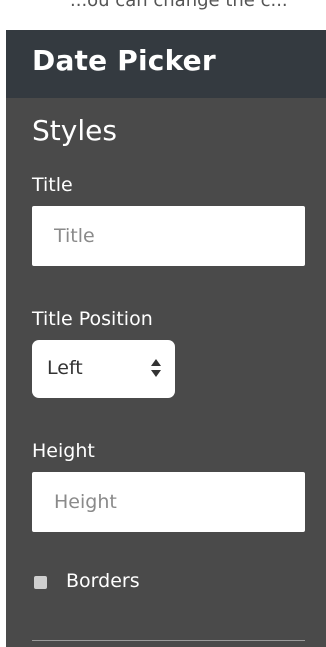 The height and width of the screenshot is (647, 326). Describe the element at coordinates (103, 369) in the screenshot. I see `title-position-select: Left` at that location.